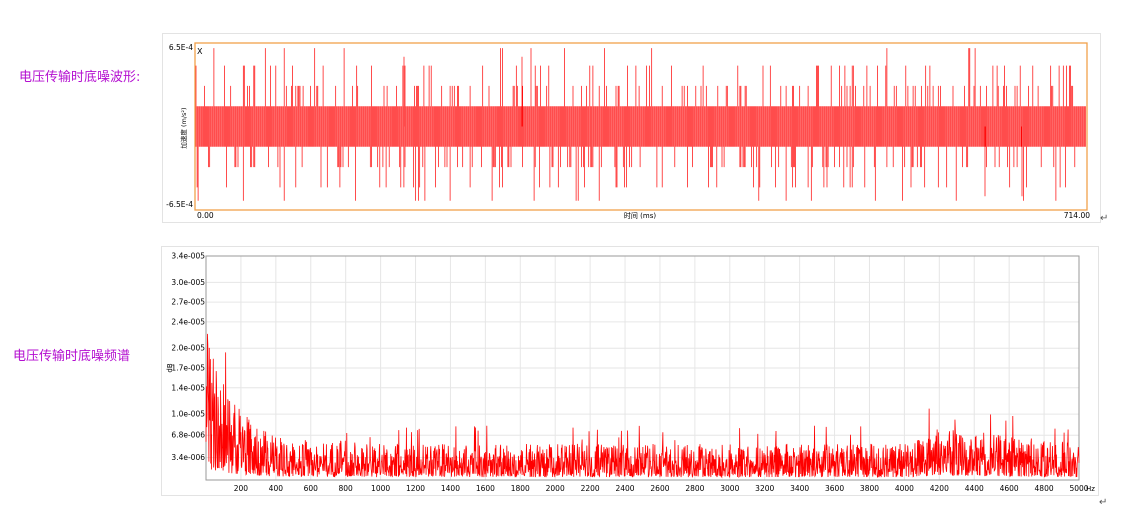 Image resolution: width=1135 pixels, height=524 pixels. What do you see at coordinates (520, 488) in the screenshot?
I see `x-tick-label: 1800` at bounding box center [520, 488].